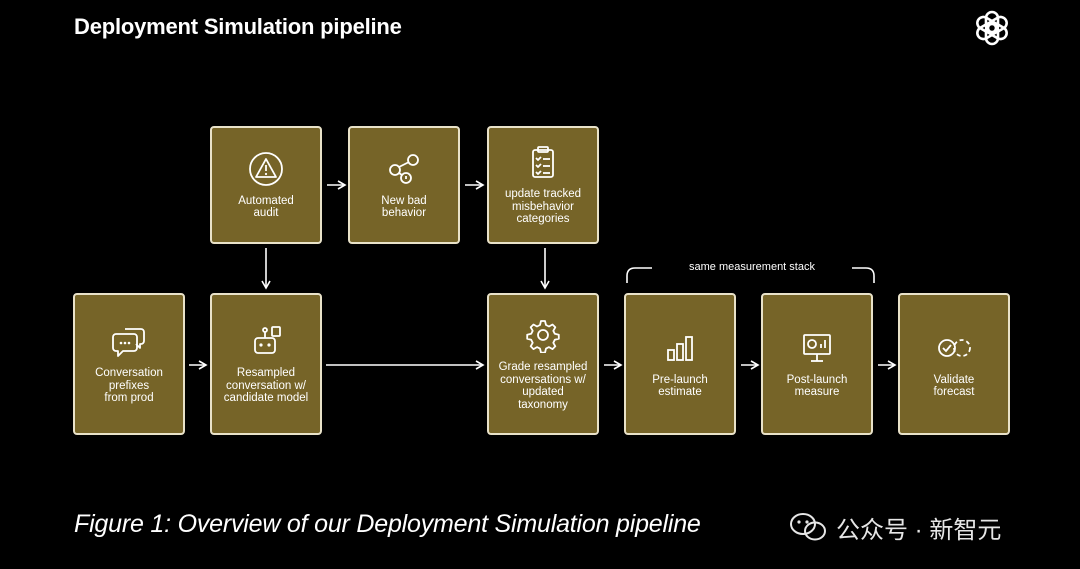 The image size is (1080, 569). I want to click on node-label: Post-launch measure, so click(817, 386).